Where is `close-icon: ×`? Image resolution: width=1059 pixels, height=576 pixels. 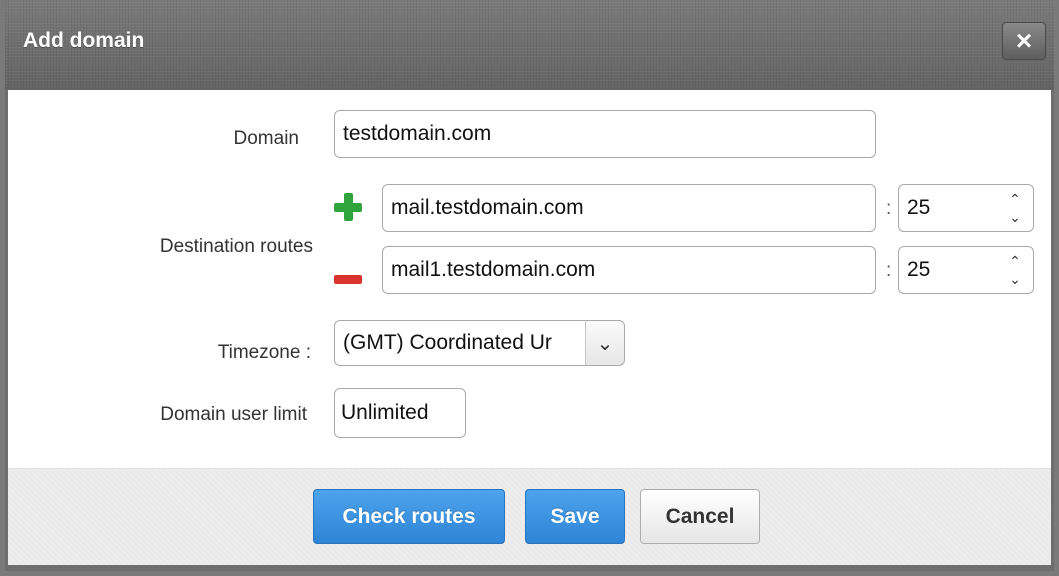
close-icon: × is located at coordinates (1024, 40).